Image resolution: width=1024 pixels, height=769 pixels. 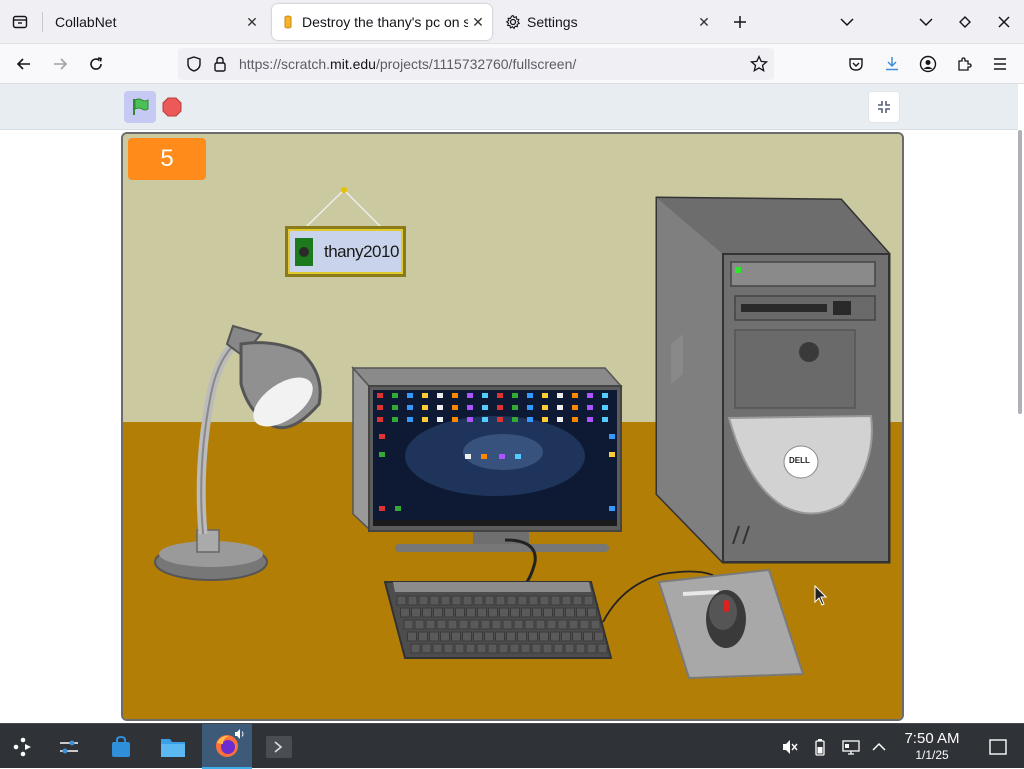 I want to click on battery-tray, so click(x=820, y=746).